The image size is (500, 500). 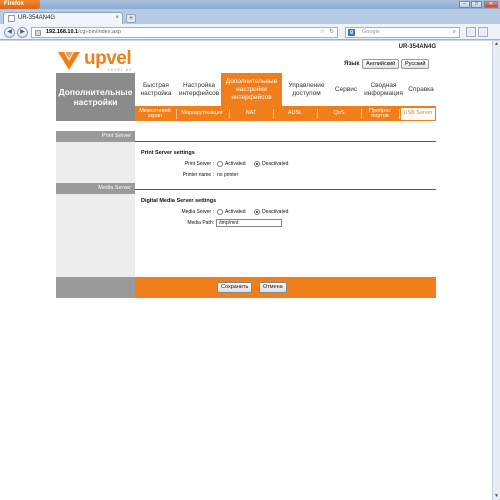 What do you see at coordinates (69, 61) in the screenshot?
I see `logo-mark-icon` at bounding box center [69, 61].